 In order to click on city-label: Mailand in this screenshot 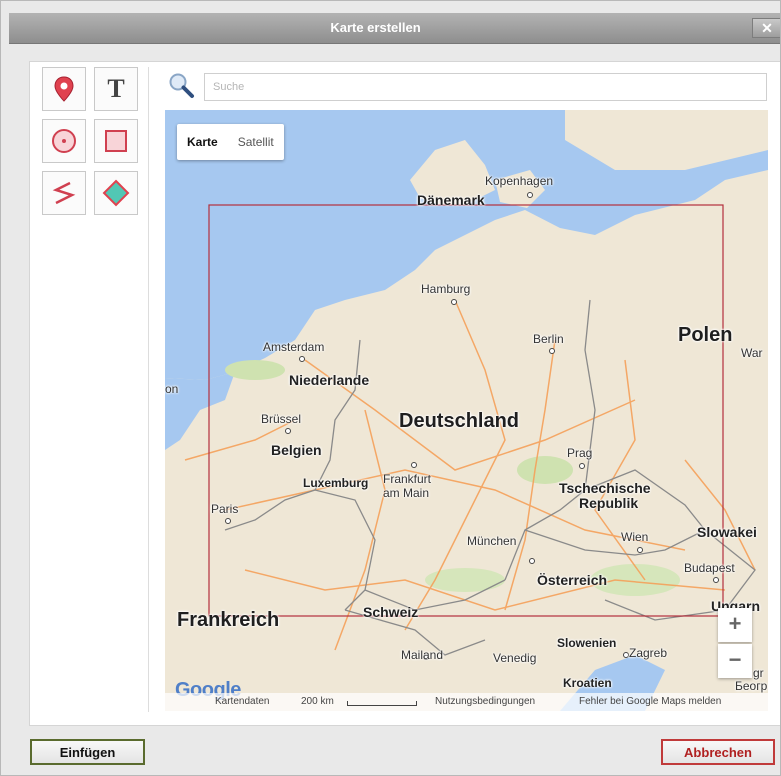, I will do `click(422, 655)`.